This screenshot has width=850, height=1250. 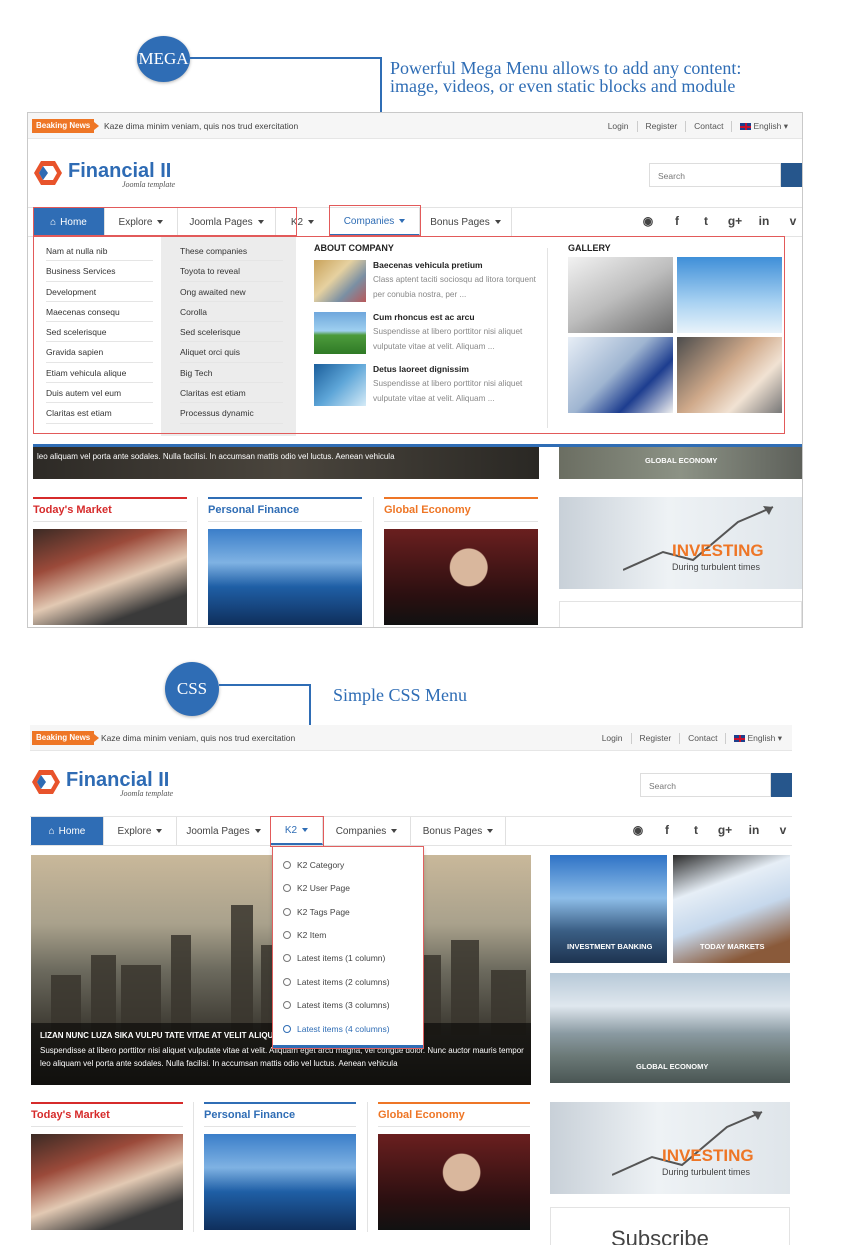 I want to click on today-markets-label: TODAY MARKETS, so click(x=732, y=946).